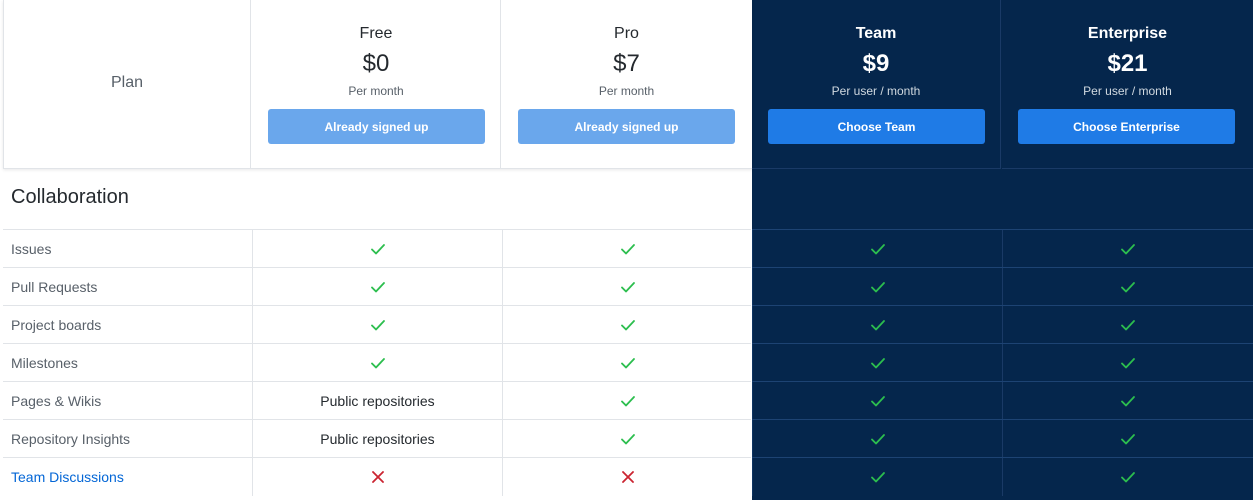 Image resolution: width=1253 pixels, height=500 pixels. Describe the element at coordinates (876, 63) in the screenshot. I see `tier-price: $9` at that location.